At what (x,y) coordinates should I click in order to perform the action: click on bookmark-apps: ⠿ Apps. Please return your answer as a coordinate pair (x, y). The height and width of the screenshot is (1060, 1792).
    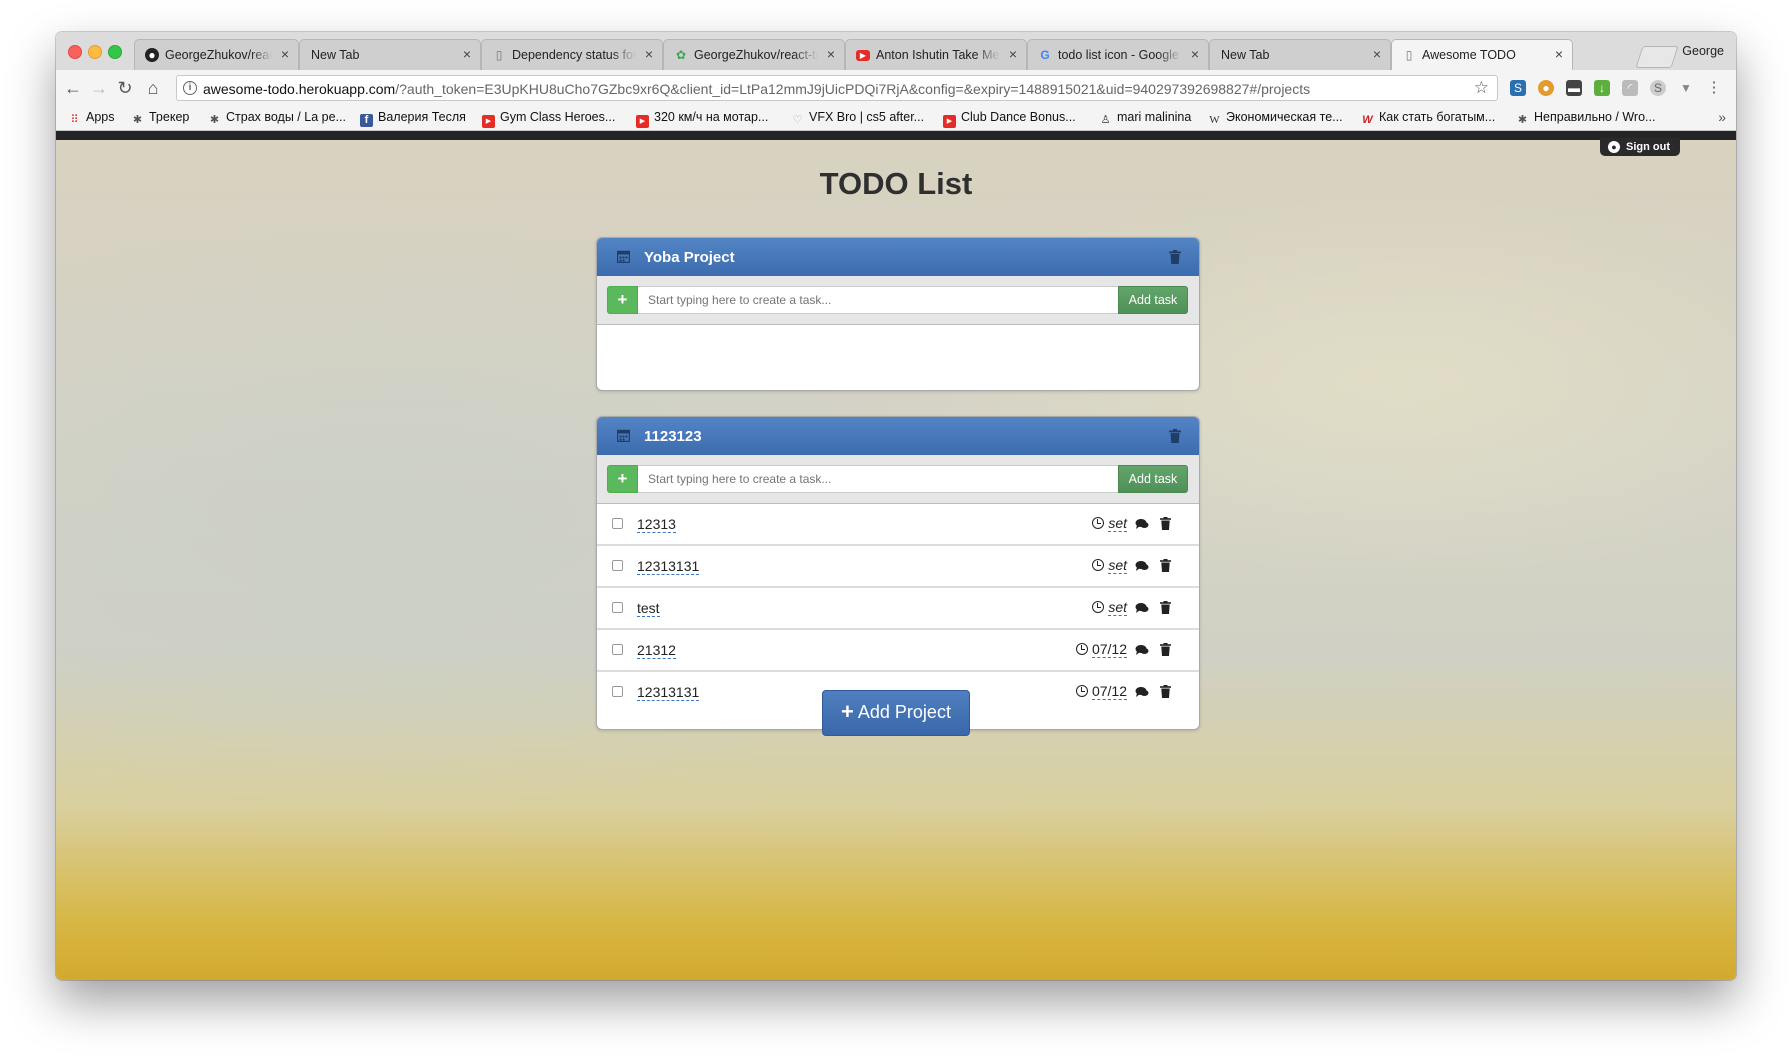
    Looking at the image, I should click on (91, 118).